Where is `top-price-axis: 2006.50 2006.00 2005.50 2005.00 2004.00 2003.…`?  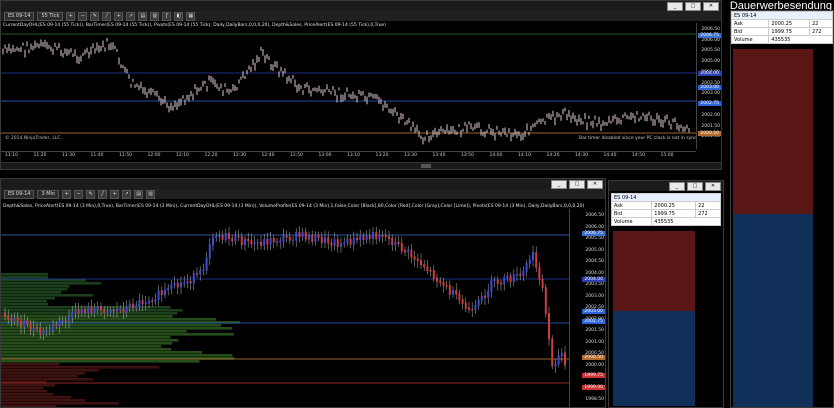 top-price-axis: 2006.50 2006.00 2005.50 2005.00 2004.00 2003.… is located at coordinates (708, 86).